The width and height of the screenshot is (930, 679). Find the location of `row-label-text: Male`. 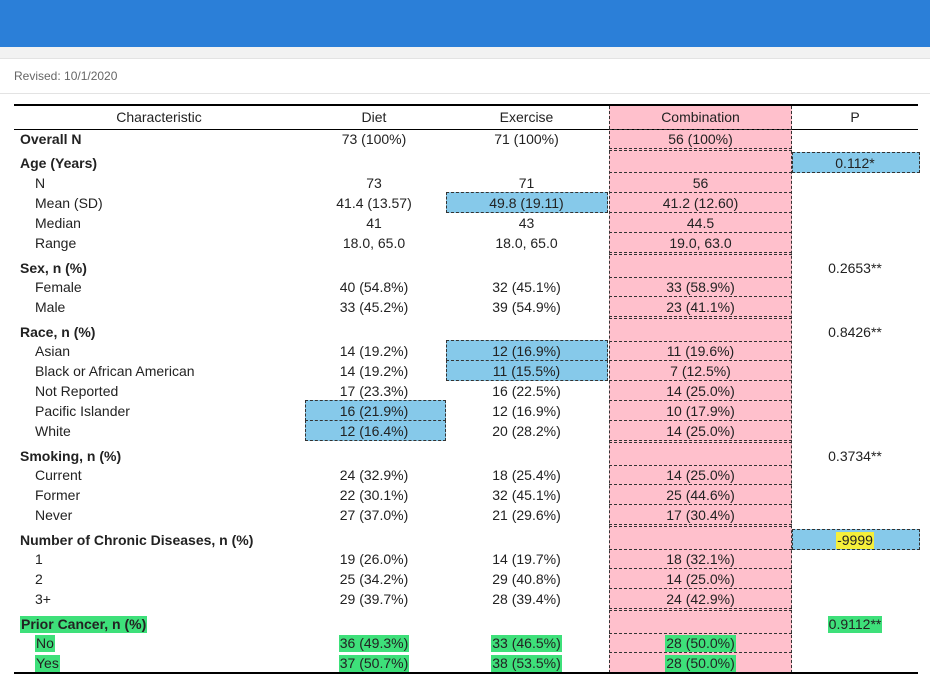

row-label-text: Male is located at coordinates (50, 307).